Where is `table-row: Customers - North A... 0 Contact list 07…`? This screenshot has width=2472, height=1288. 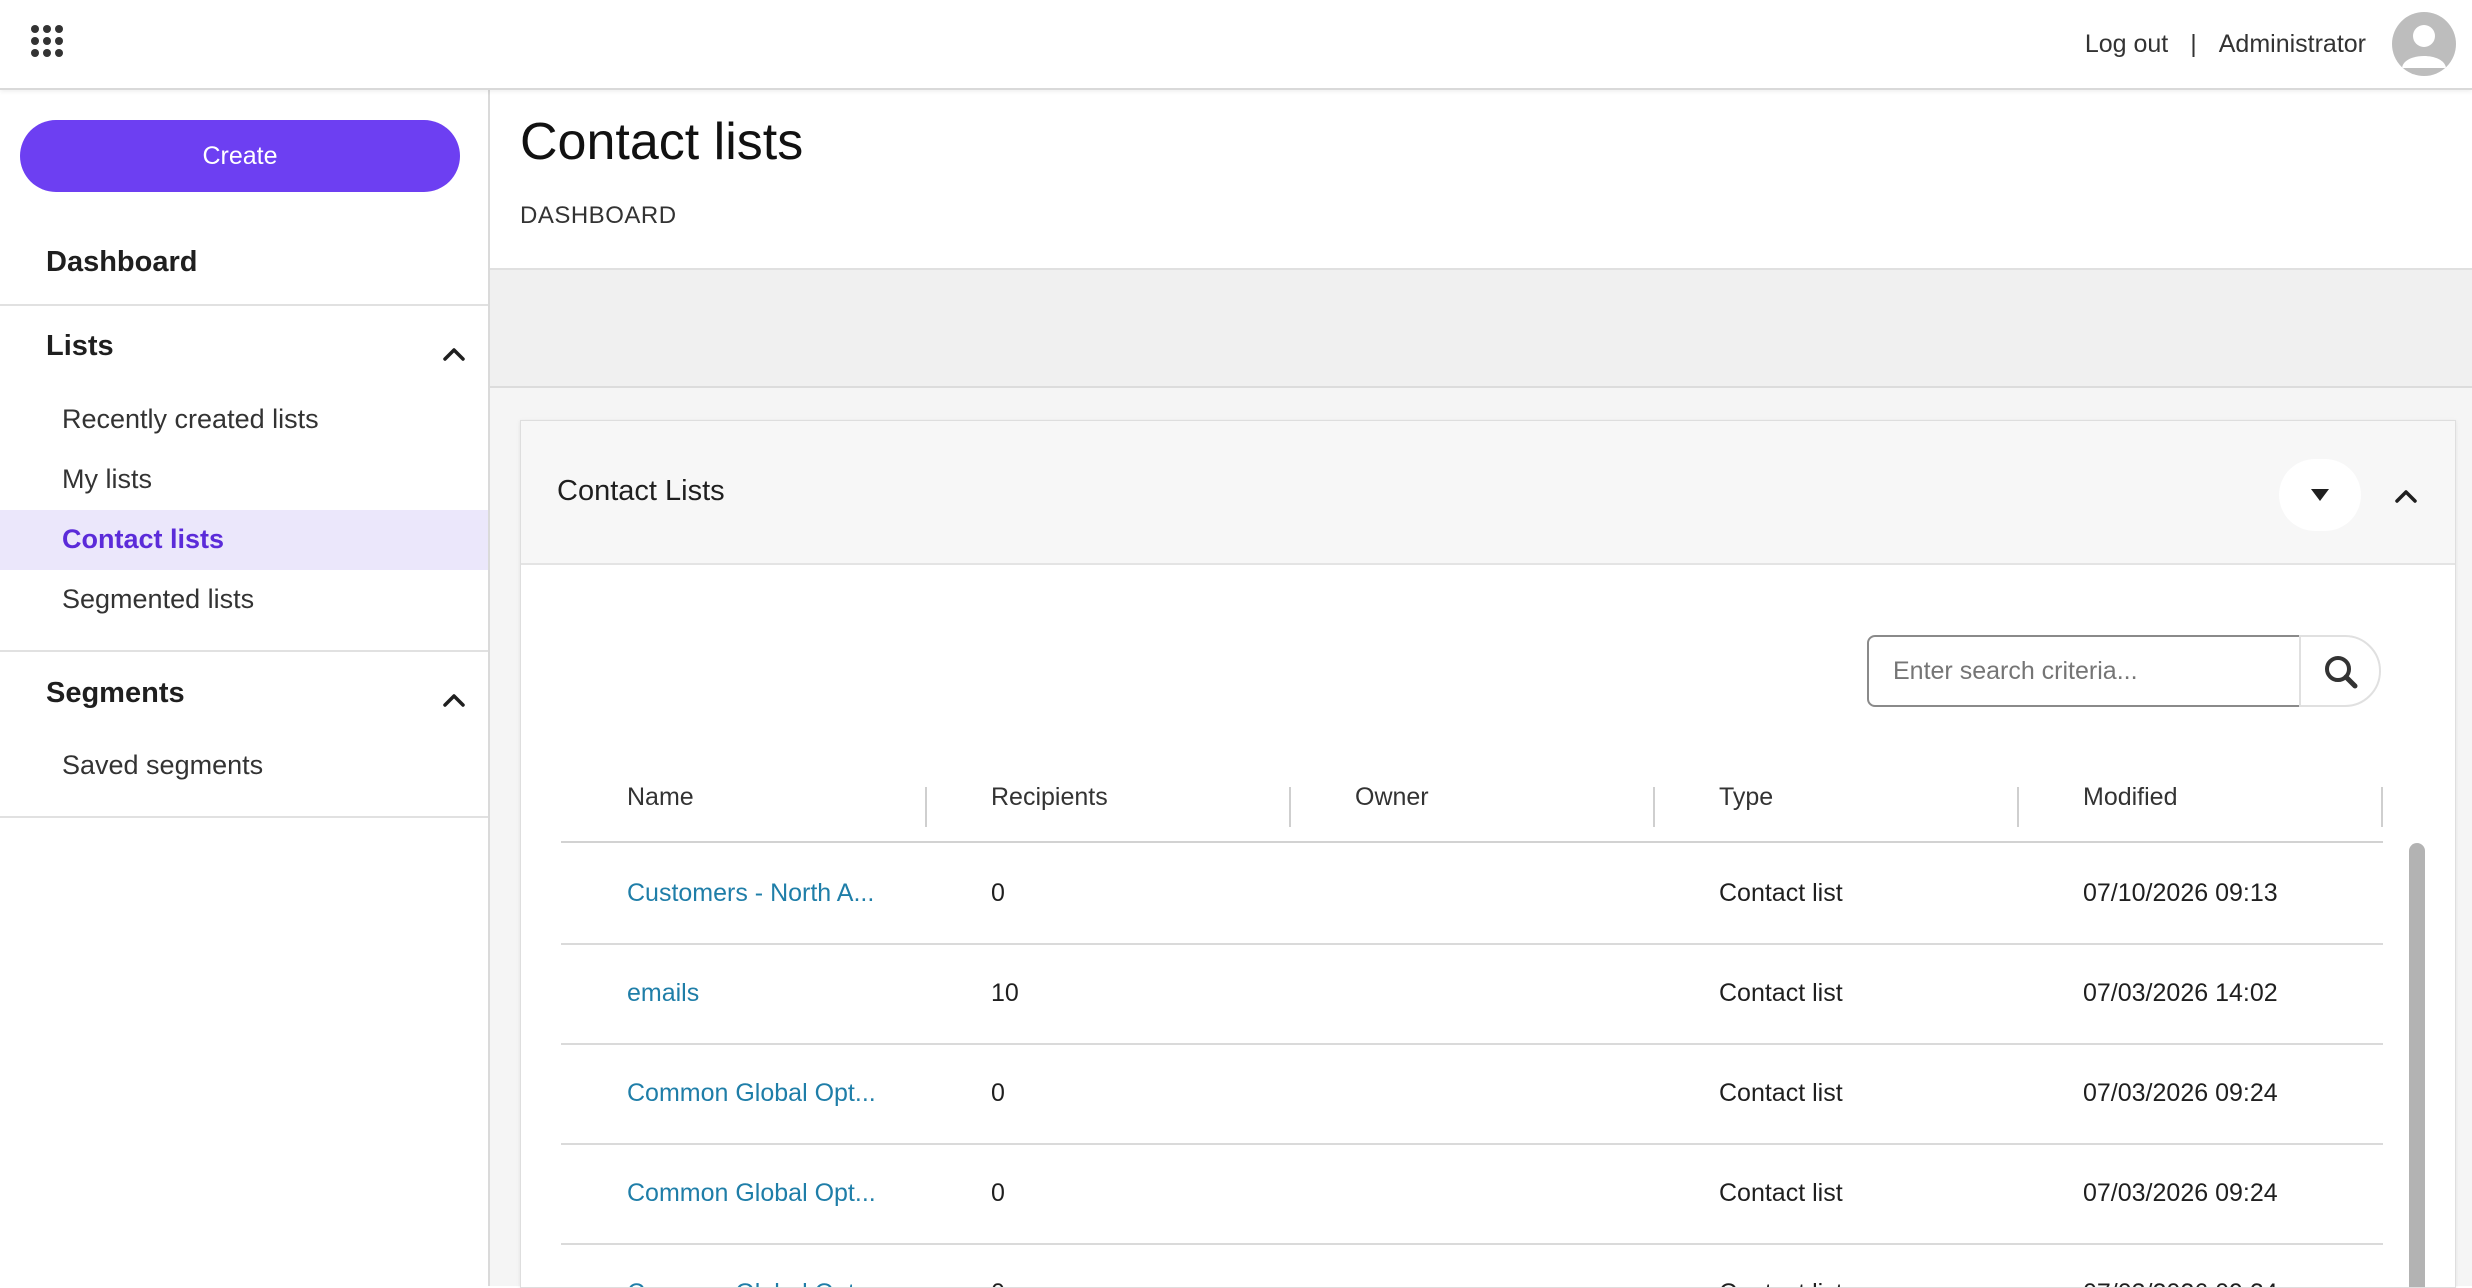 table-row: Customers - North A... 0 Contact list 07… is located at coordinates (1472, 894).